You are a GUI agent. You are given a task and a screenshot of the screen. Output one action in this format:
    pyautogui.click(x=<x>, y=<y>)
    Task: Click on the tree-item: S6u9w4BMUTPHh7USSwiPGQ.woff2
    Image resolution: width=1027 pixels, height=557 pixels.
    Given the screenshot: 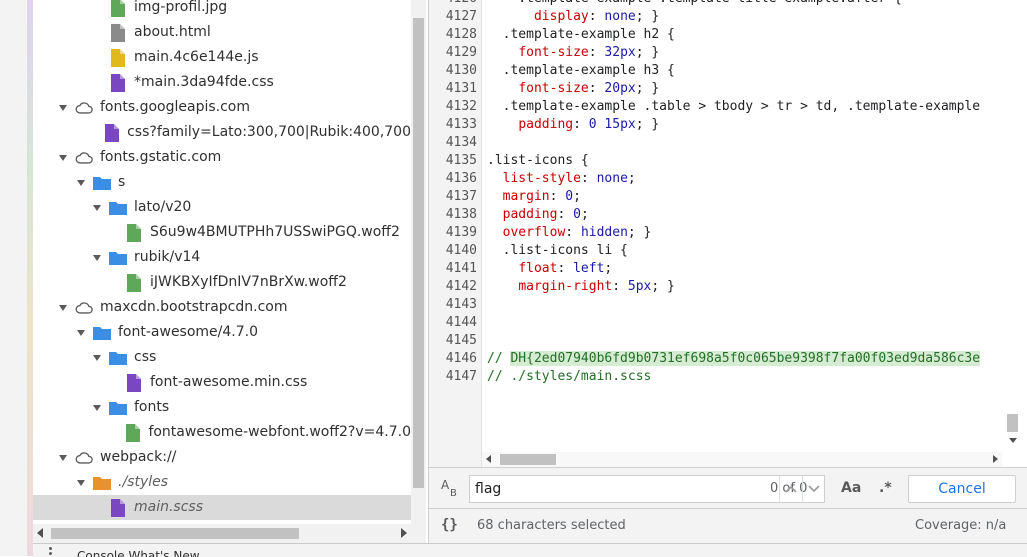 What is the action you would take?
    pyautogui.click(x=222, y=232)
    